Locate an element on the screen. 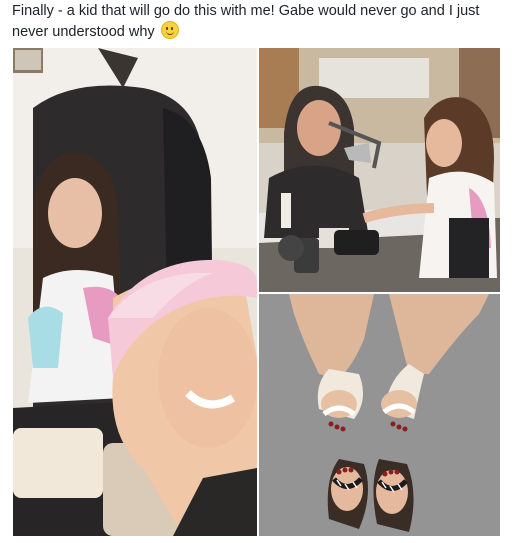  smiley-emoji-icon is located at coordinates (169, 30).